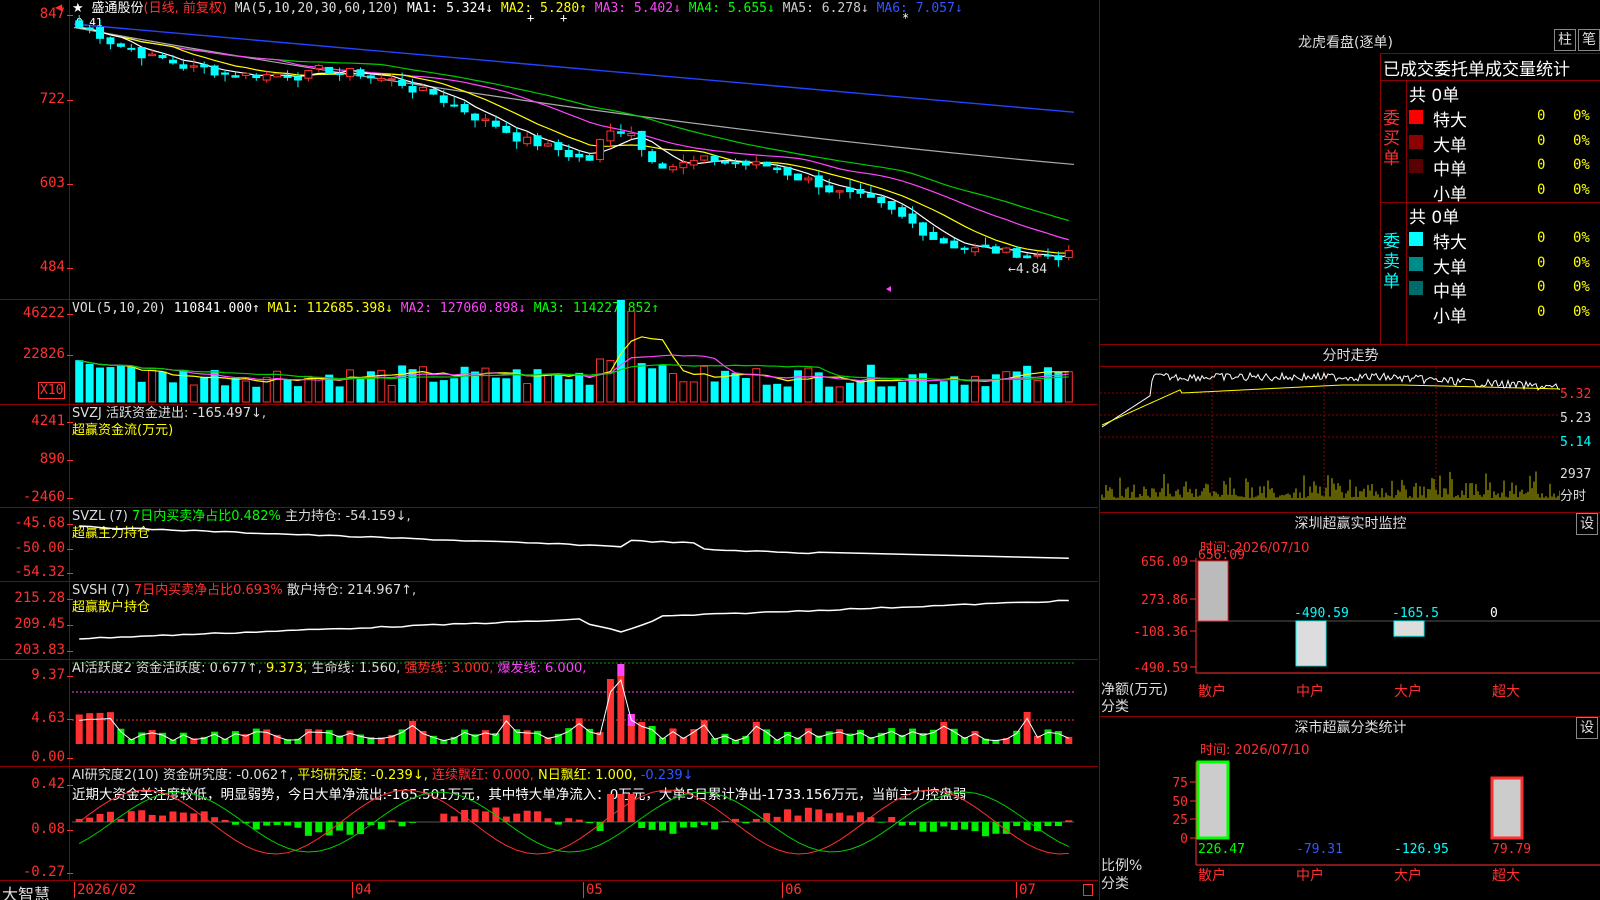 The image size is (1600, 900). I want to click on intraday-panel: 分时走势 5.32 5.23 5.14 2937 分时, so click(1349, 429).